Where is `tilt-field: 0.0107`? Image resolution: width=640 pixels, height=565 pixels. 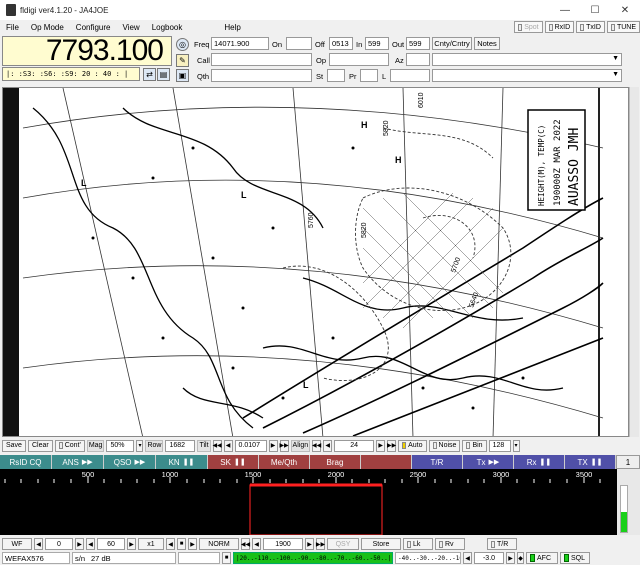 tilt-field: 0.0107 is located at coordinates (250, 445).